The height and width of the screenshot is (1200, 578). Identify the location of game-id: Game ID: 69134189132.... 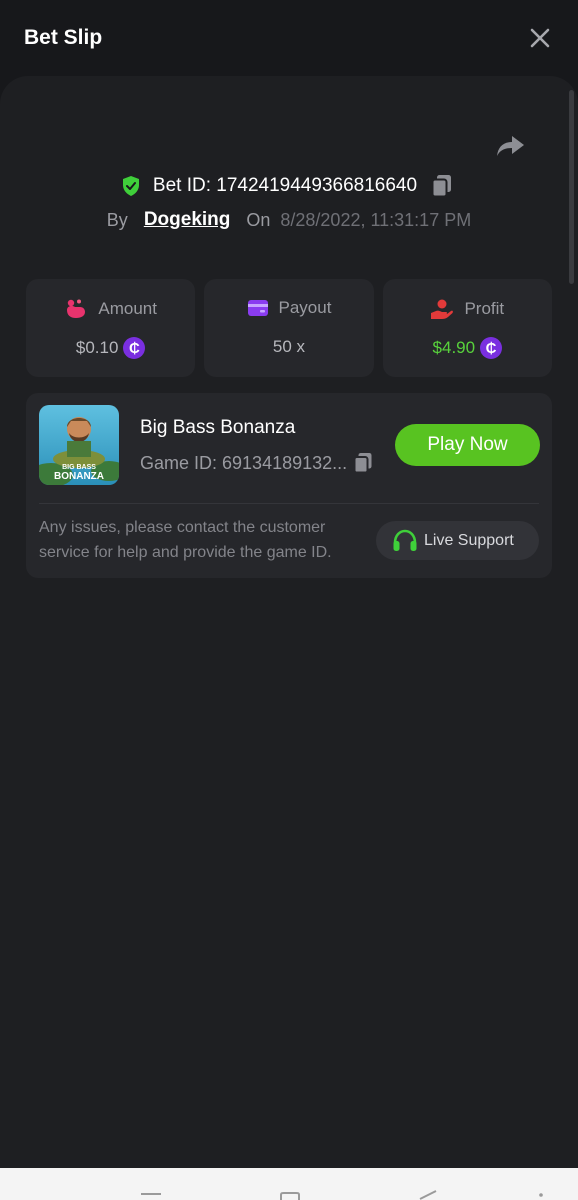
(244, 462).